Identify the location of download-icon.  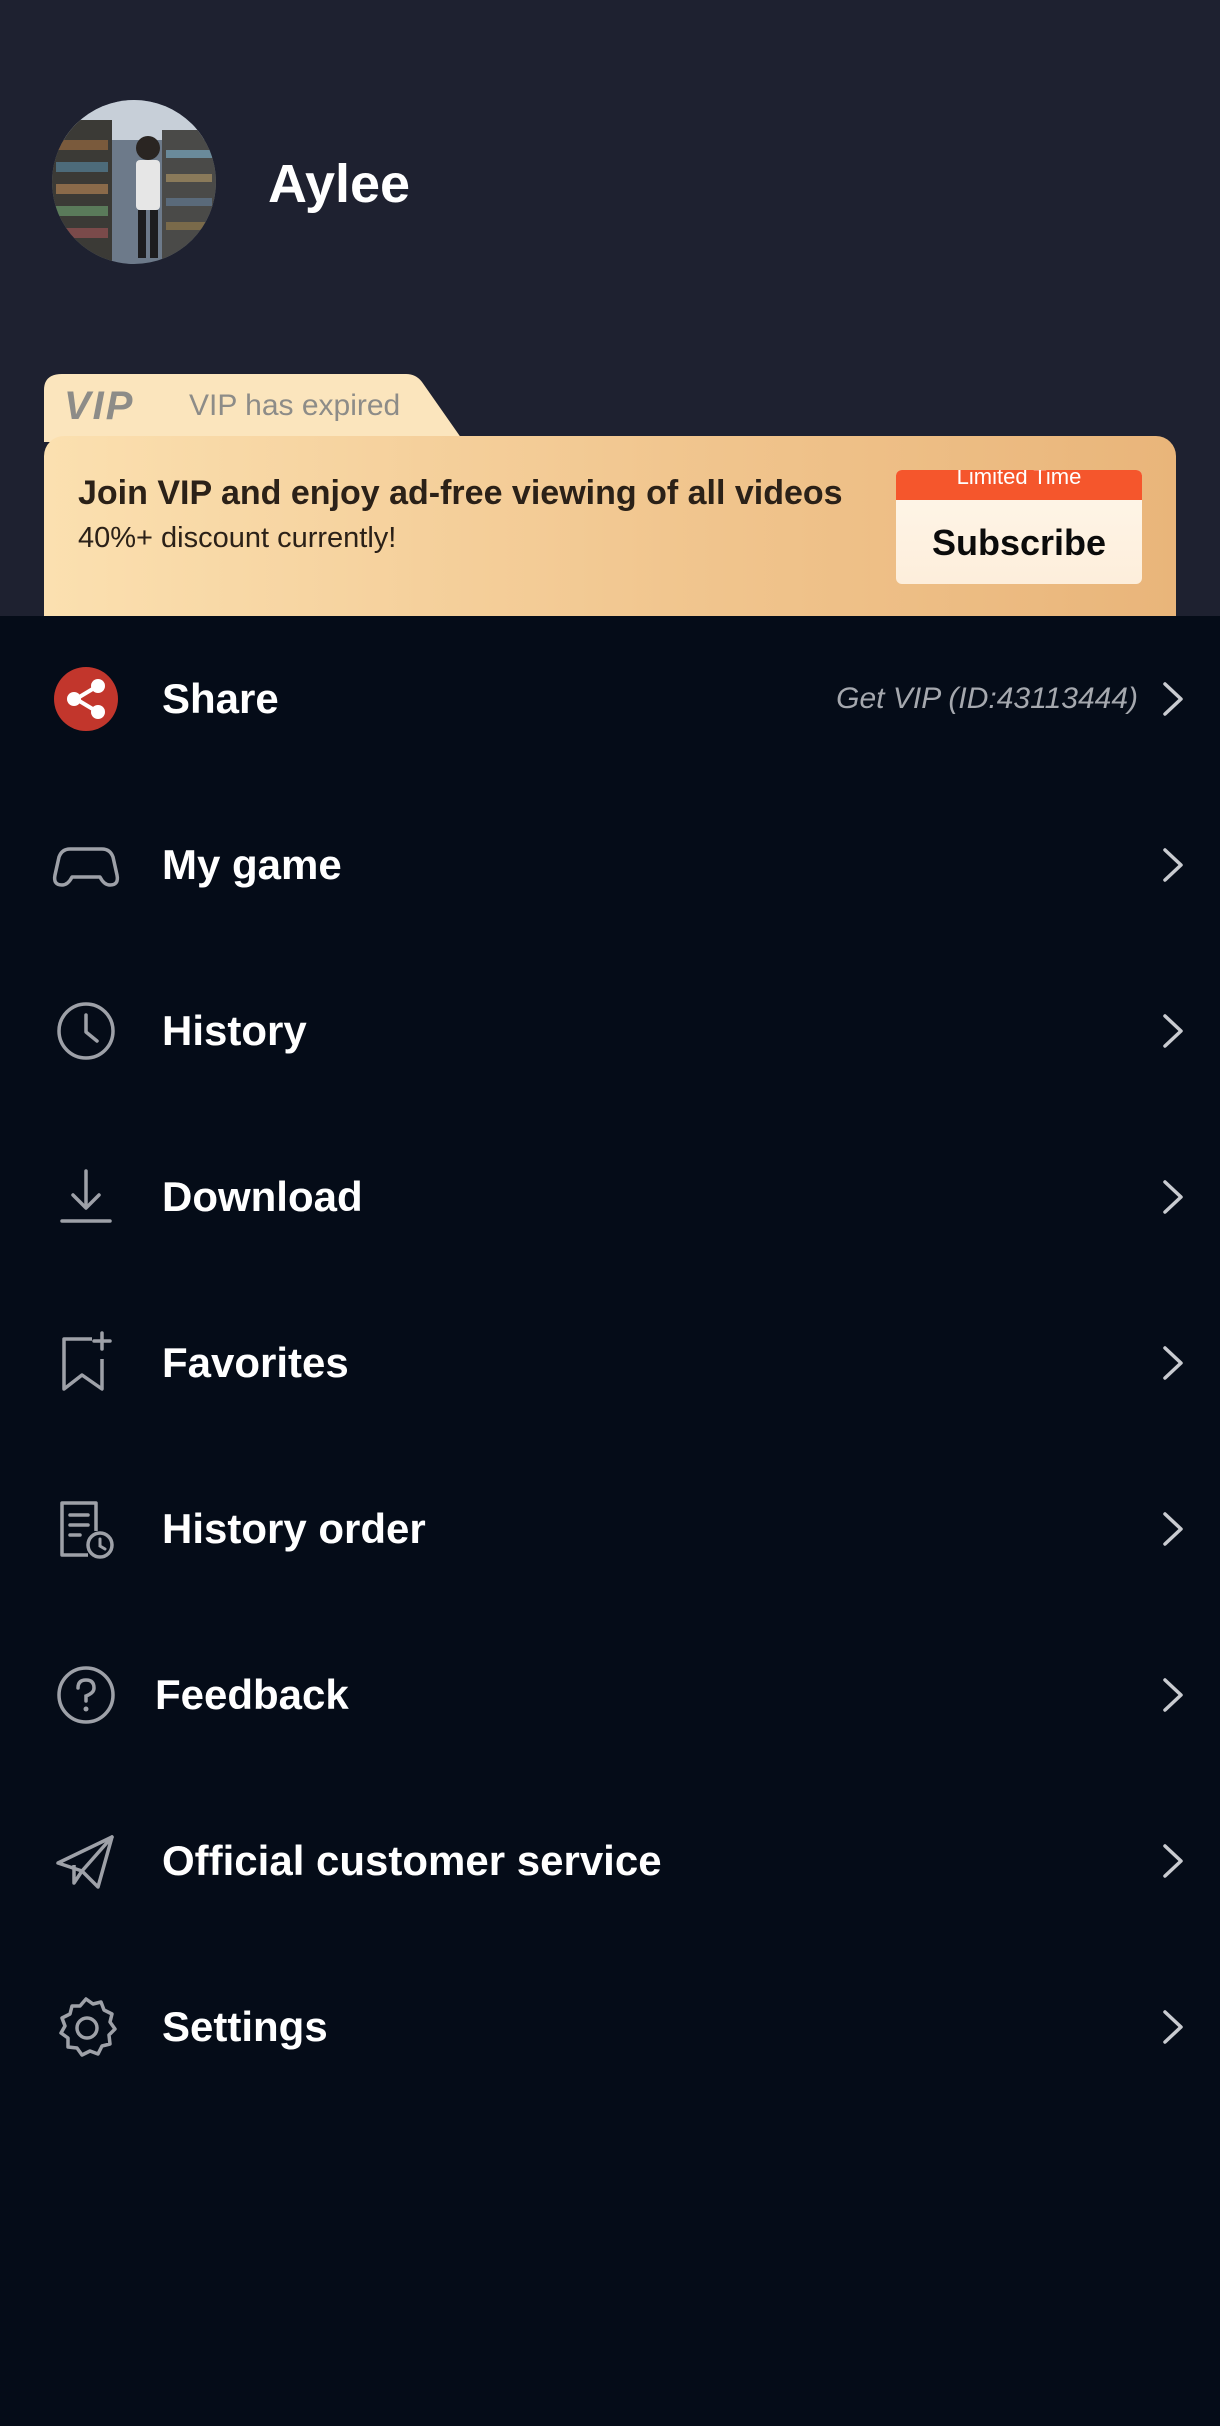
(86, 1197).